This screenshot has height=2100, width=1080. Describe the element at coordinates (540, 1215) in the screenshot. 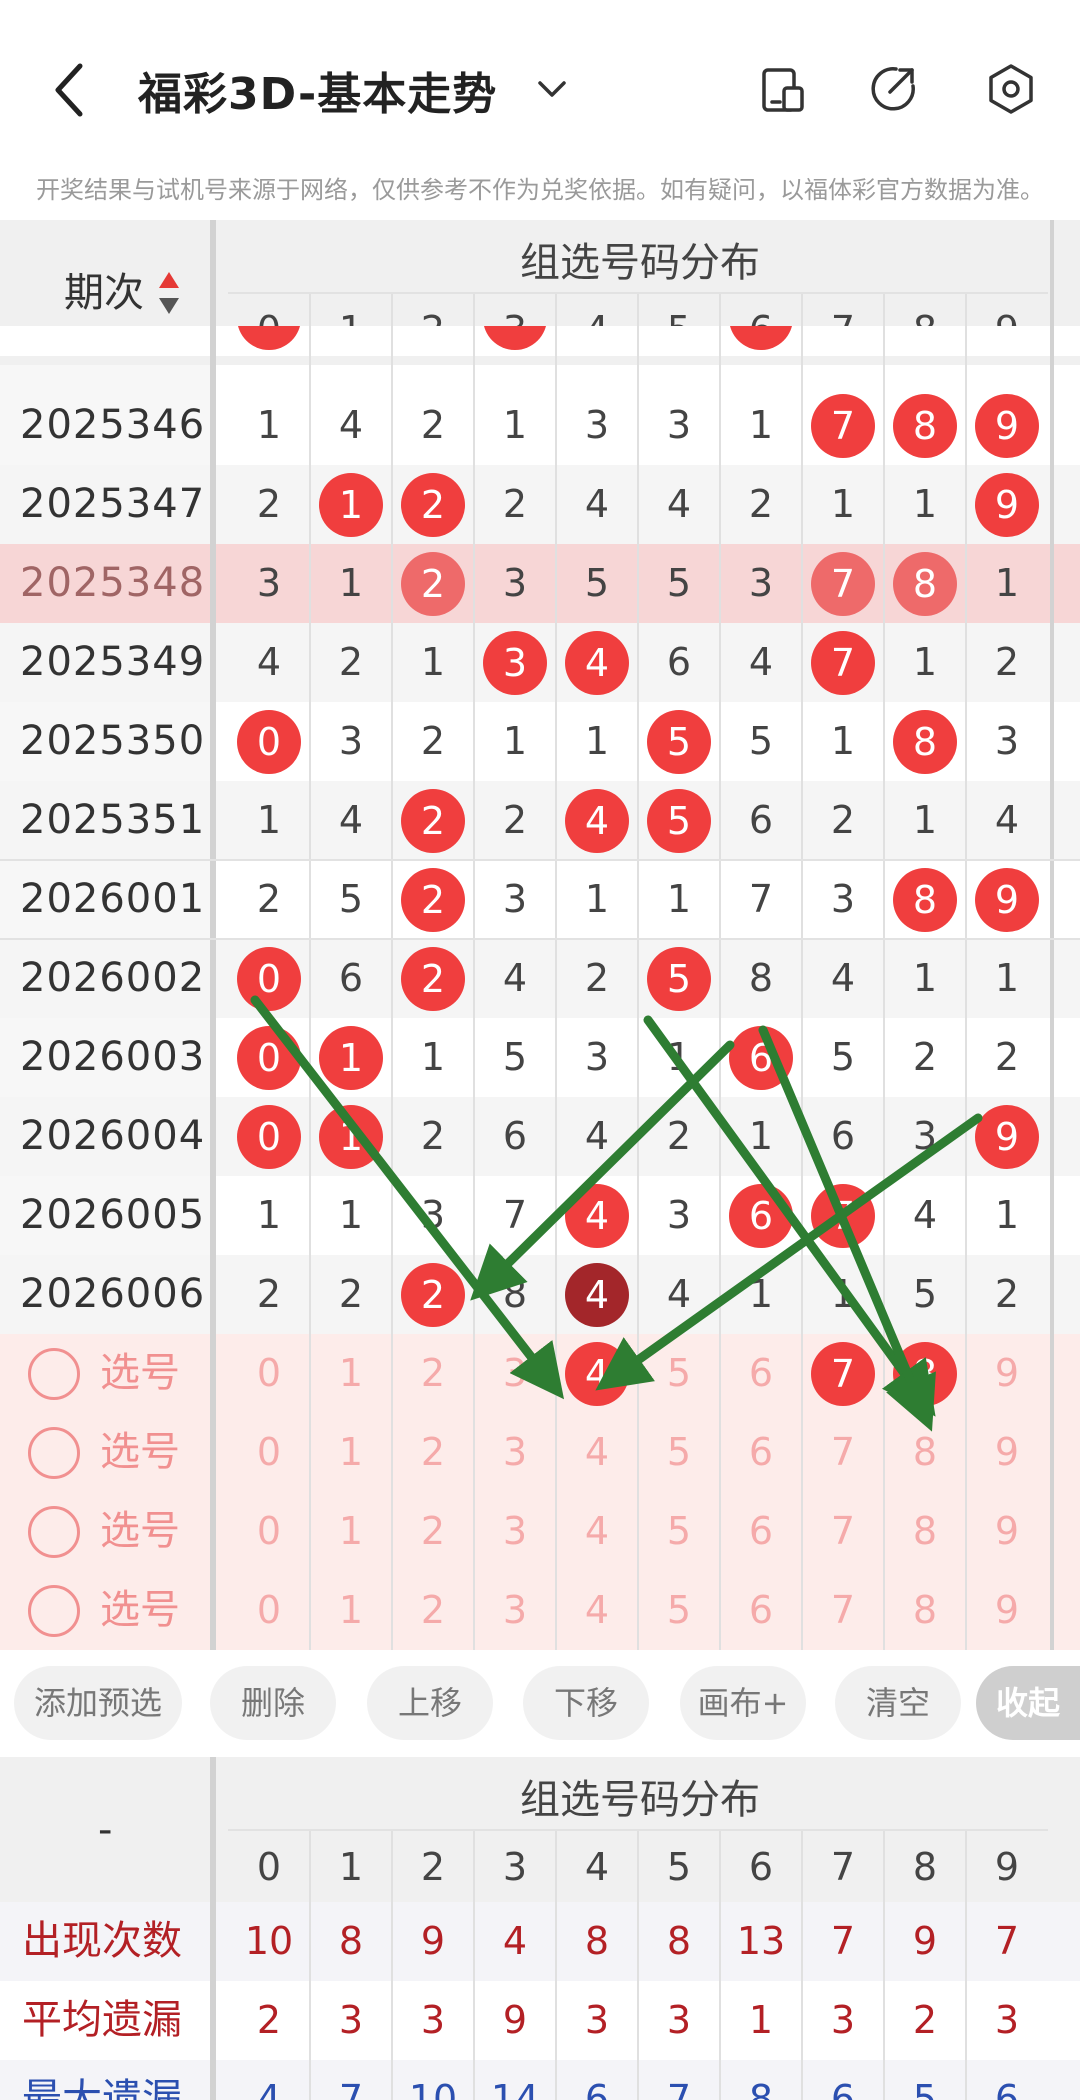

I see `table-row: 2026005 1 1 3 7 4 3 6 7 4 1` at that location.